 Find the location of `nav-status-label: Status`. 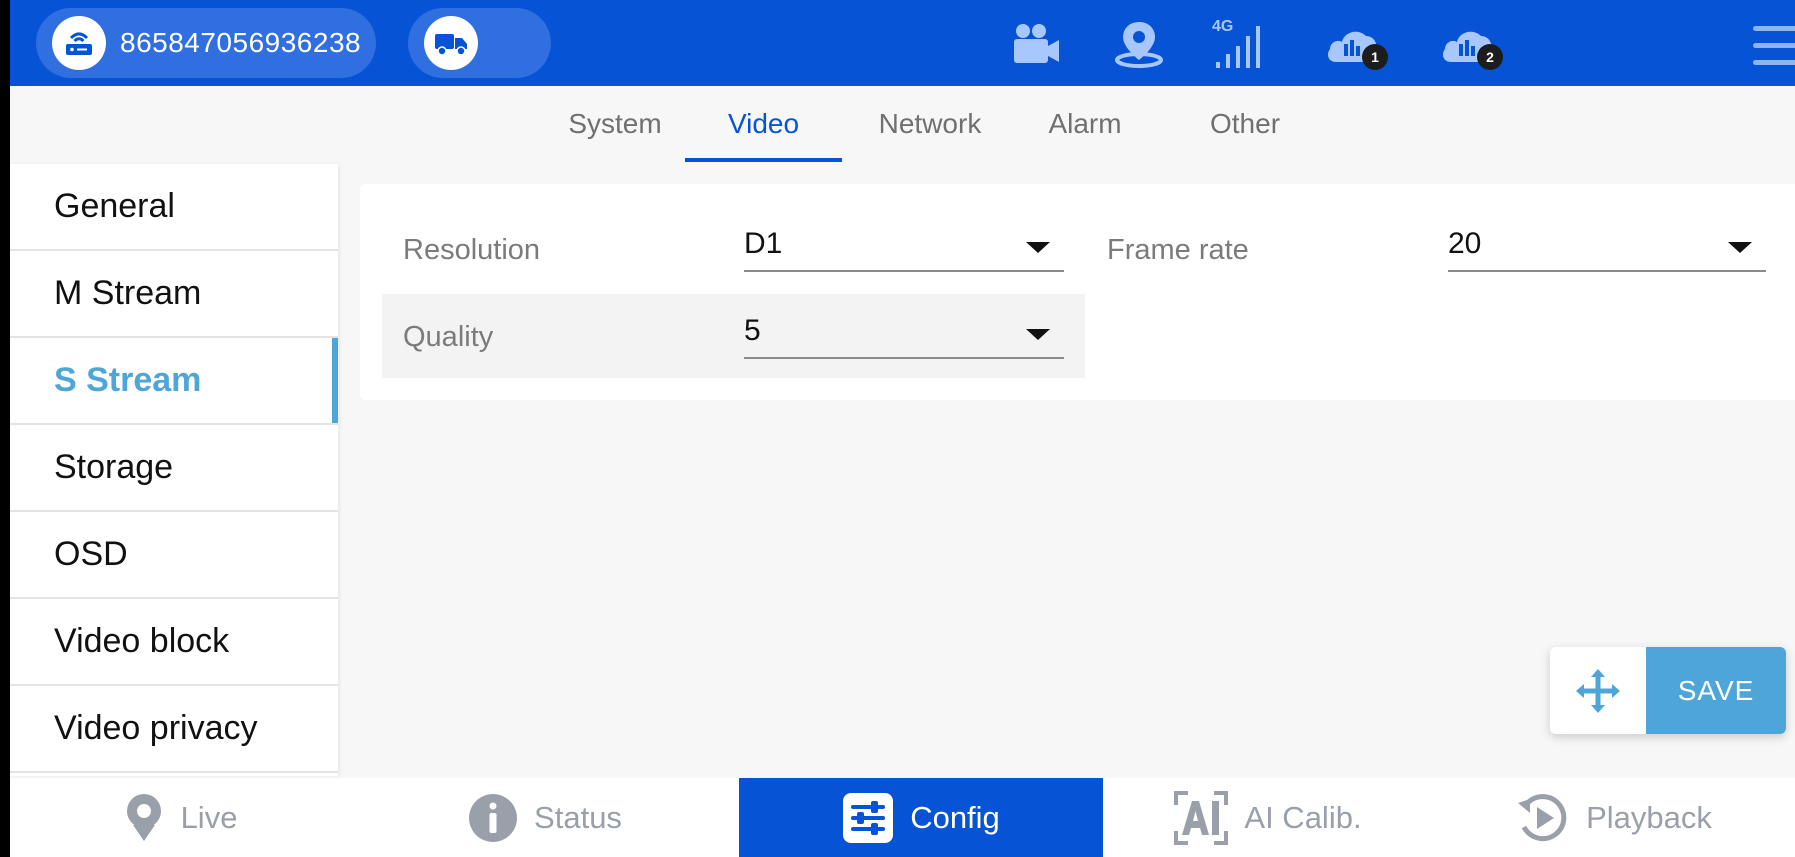

nav-status-label: Status is located at coordinates (578, 817).